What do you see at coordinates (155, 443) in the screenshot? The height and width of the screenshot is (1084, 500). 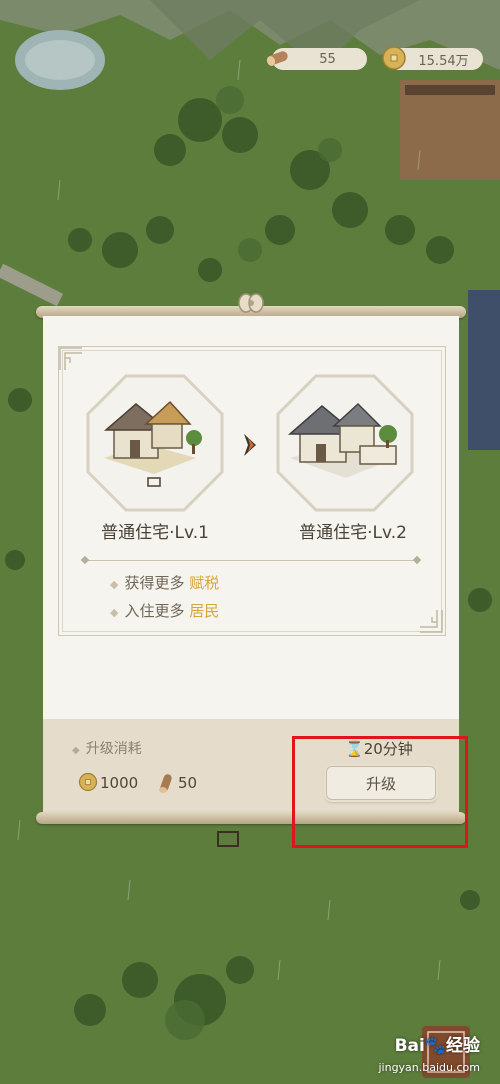 I see `building-lv1-image` at bounding box center [155, 443].